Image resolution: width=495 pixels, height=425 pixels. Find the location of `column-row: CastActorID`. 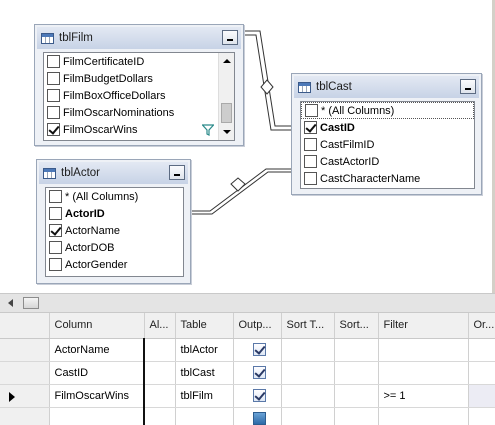

column-row: CastActorID is located at coordinates (387, 161).